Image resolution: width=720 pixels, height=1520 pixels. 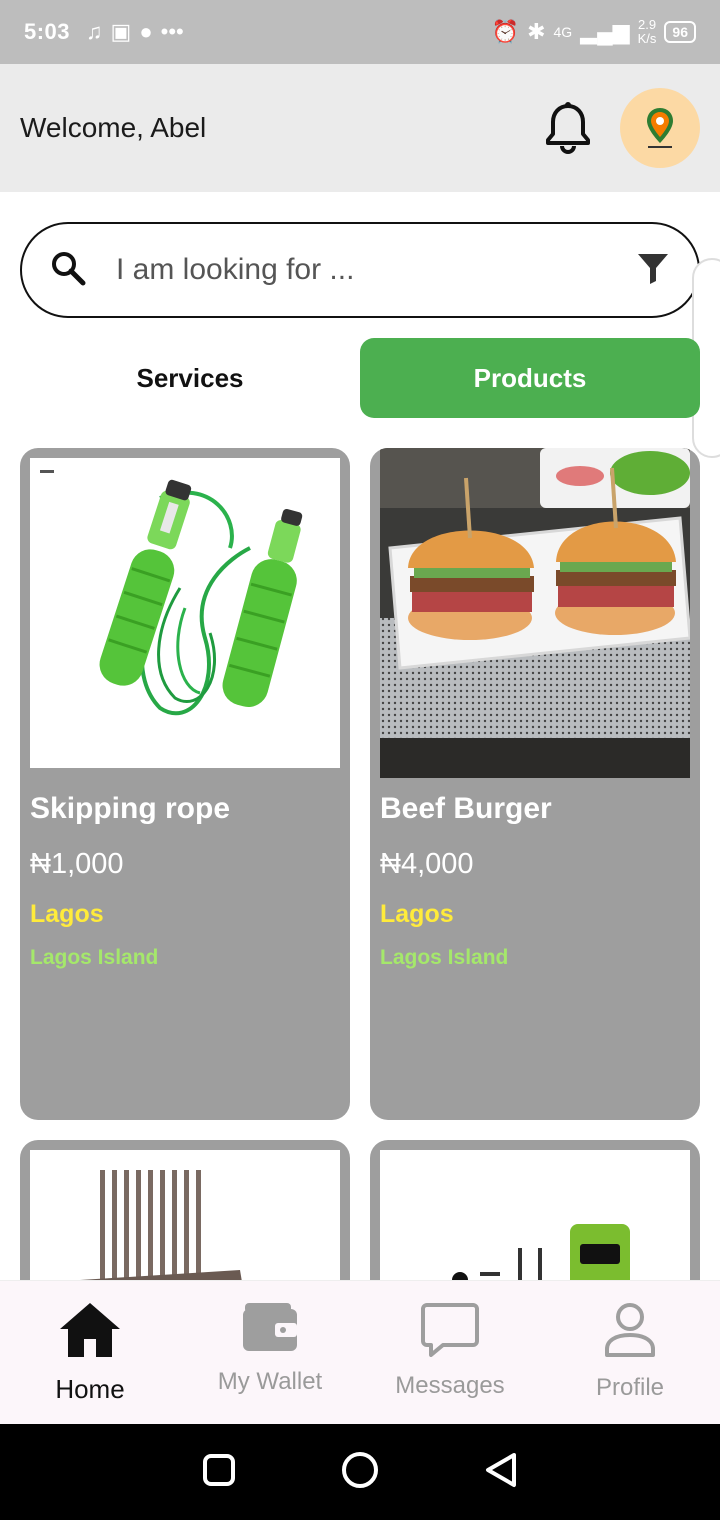 I want to click on comb-image, so click(x=185, y=1215).